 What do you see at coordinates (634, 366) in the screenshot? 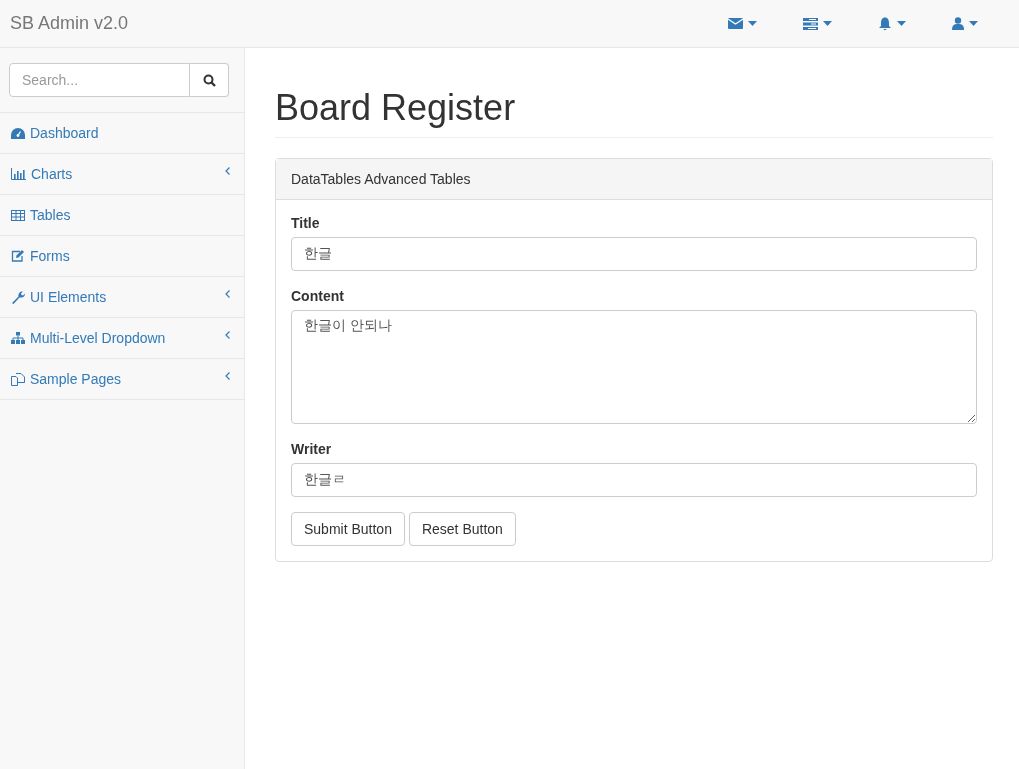
I see `content-textarea: 한글이 안되나` at bounding box center [634, 366].